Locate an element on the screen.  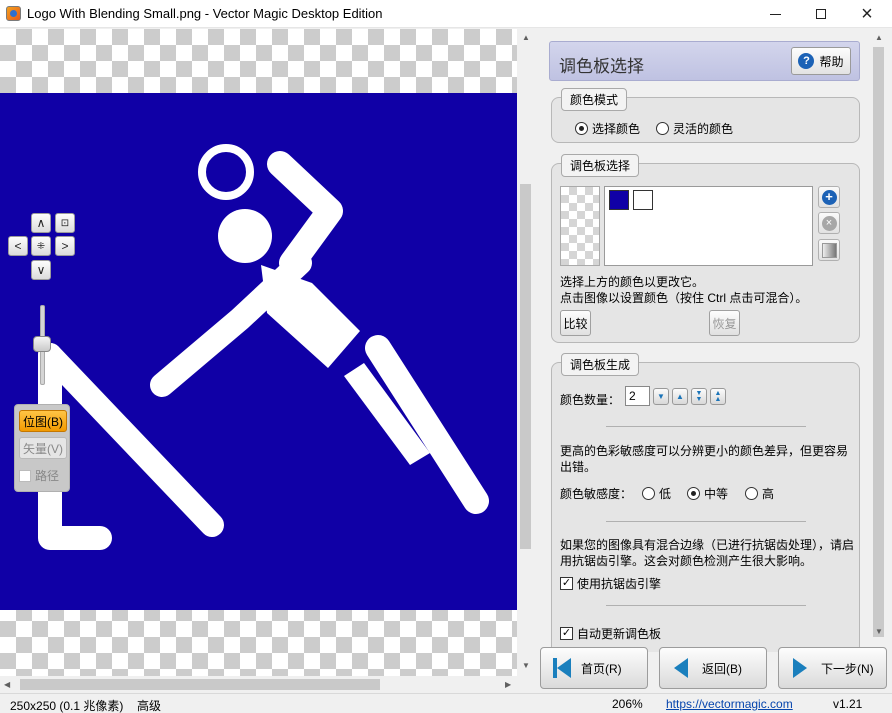
website-link: https://vectormagic.com is located at coordinates (729, 704).